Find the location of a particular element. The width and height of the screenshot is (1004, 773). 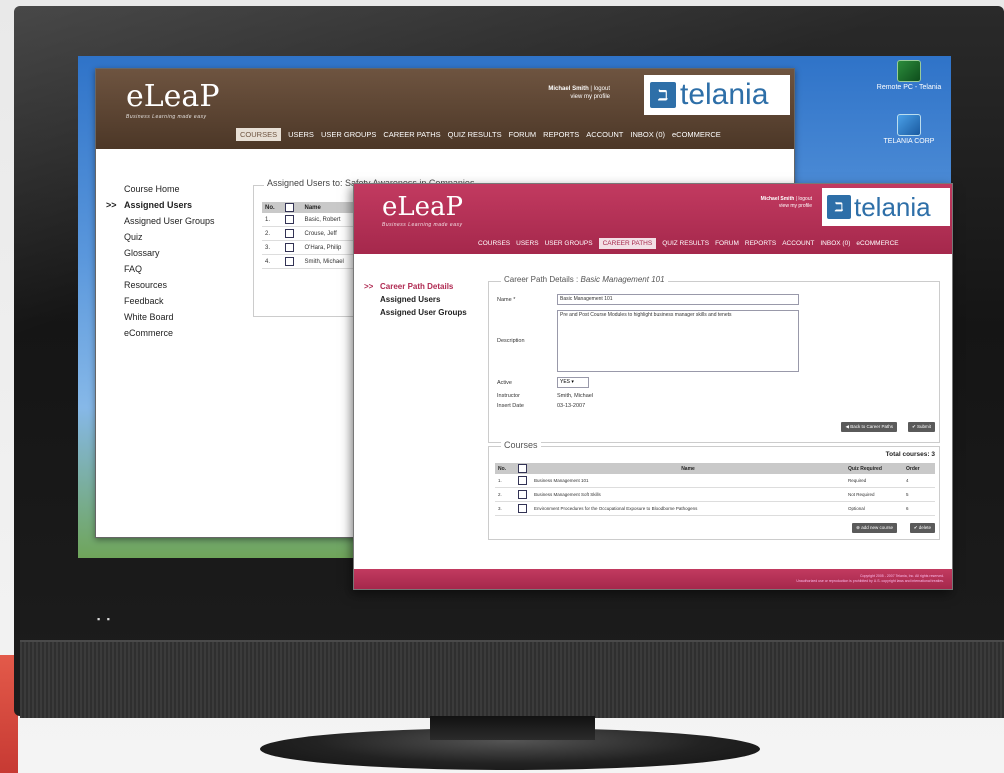

order-cell: 4 is located at coordinates (919, 481).